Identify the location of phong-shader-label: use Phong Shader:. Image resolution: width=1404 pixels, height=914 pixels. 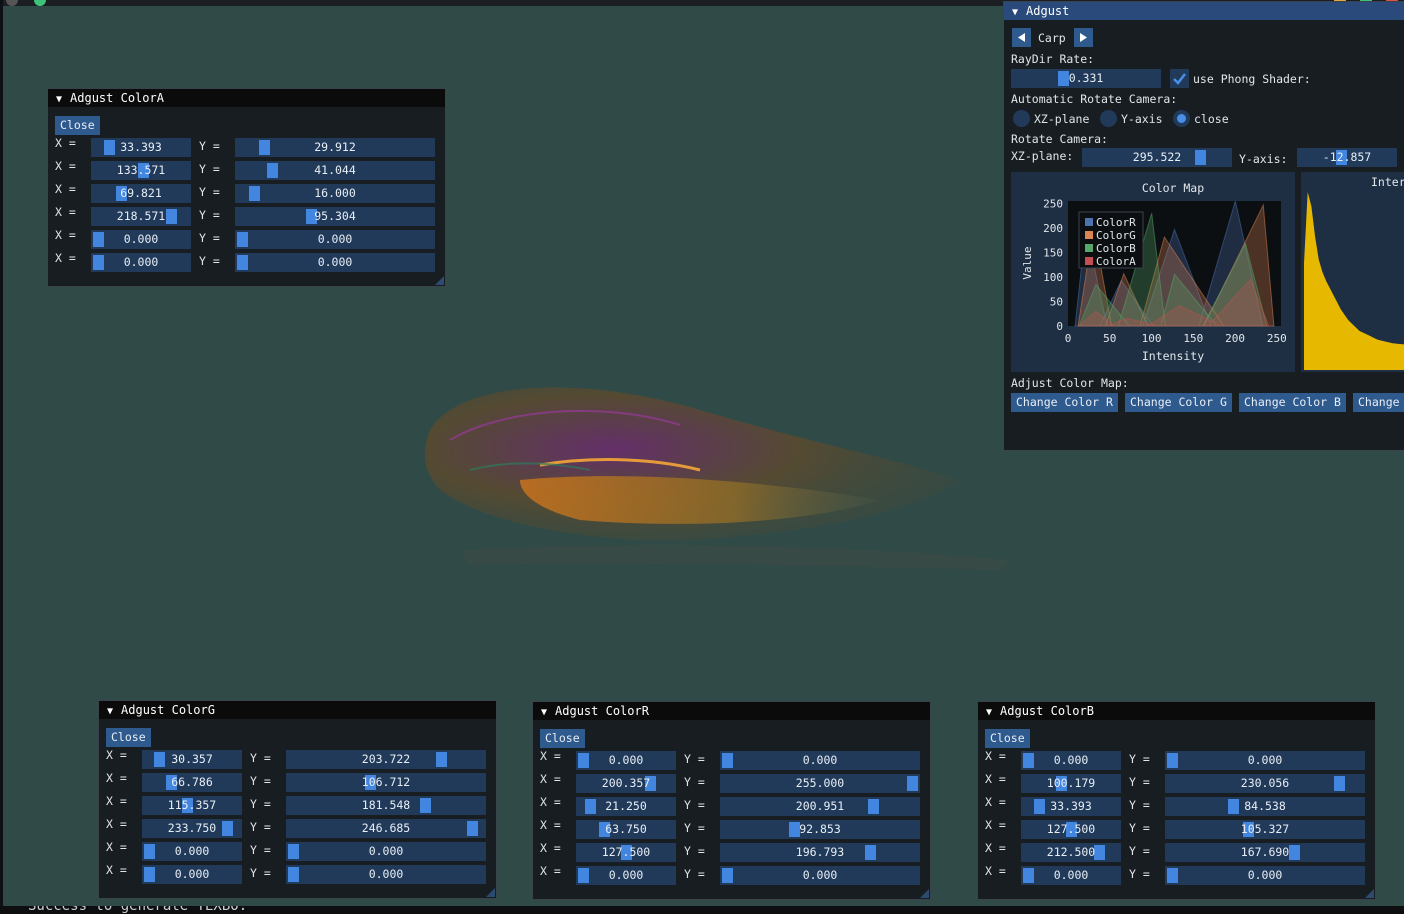
(1252, 79).